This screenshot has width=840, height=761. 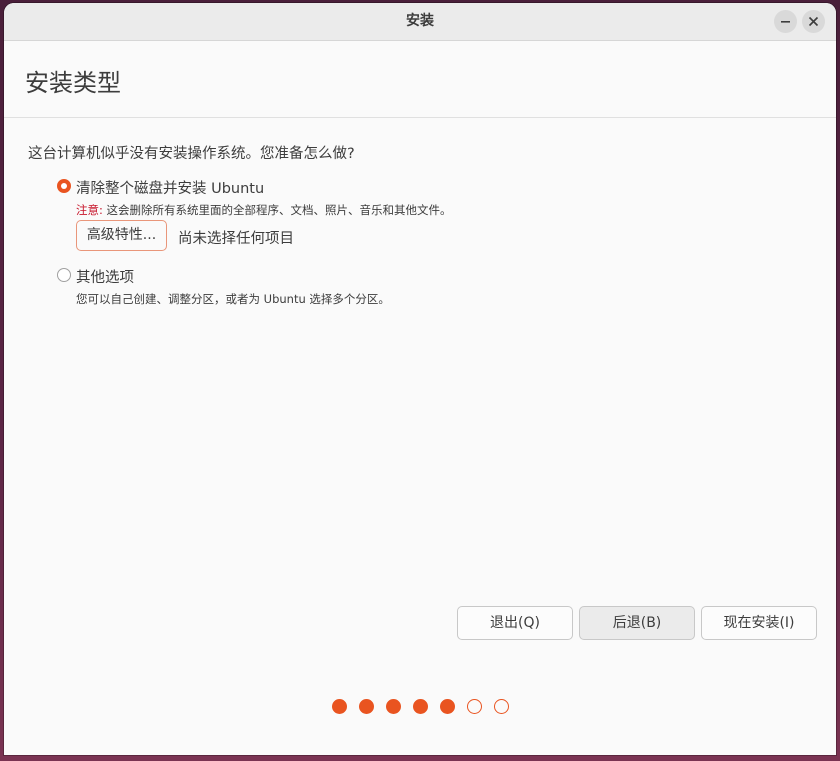 I want to click on something-else-label: 其他选项, so click(x=105, y=276).